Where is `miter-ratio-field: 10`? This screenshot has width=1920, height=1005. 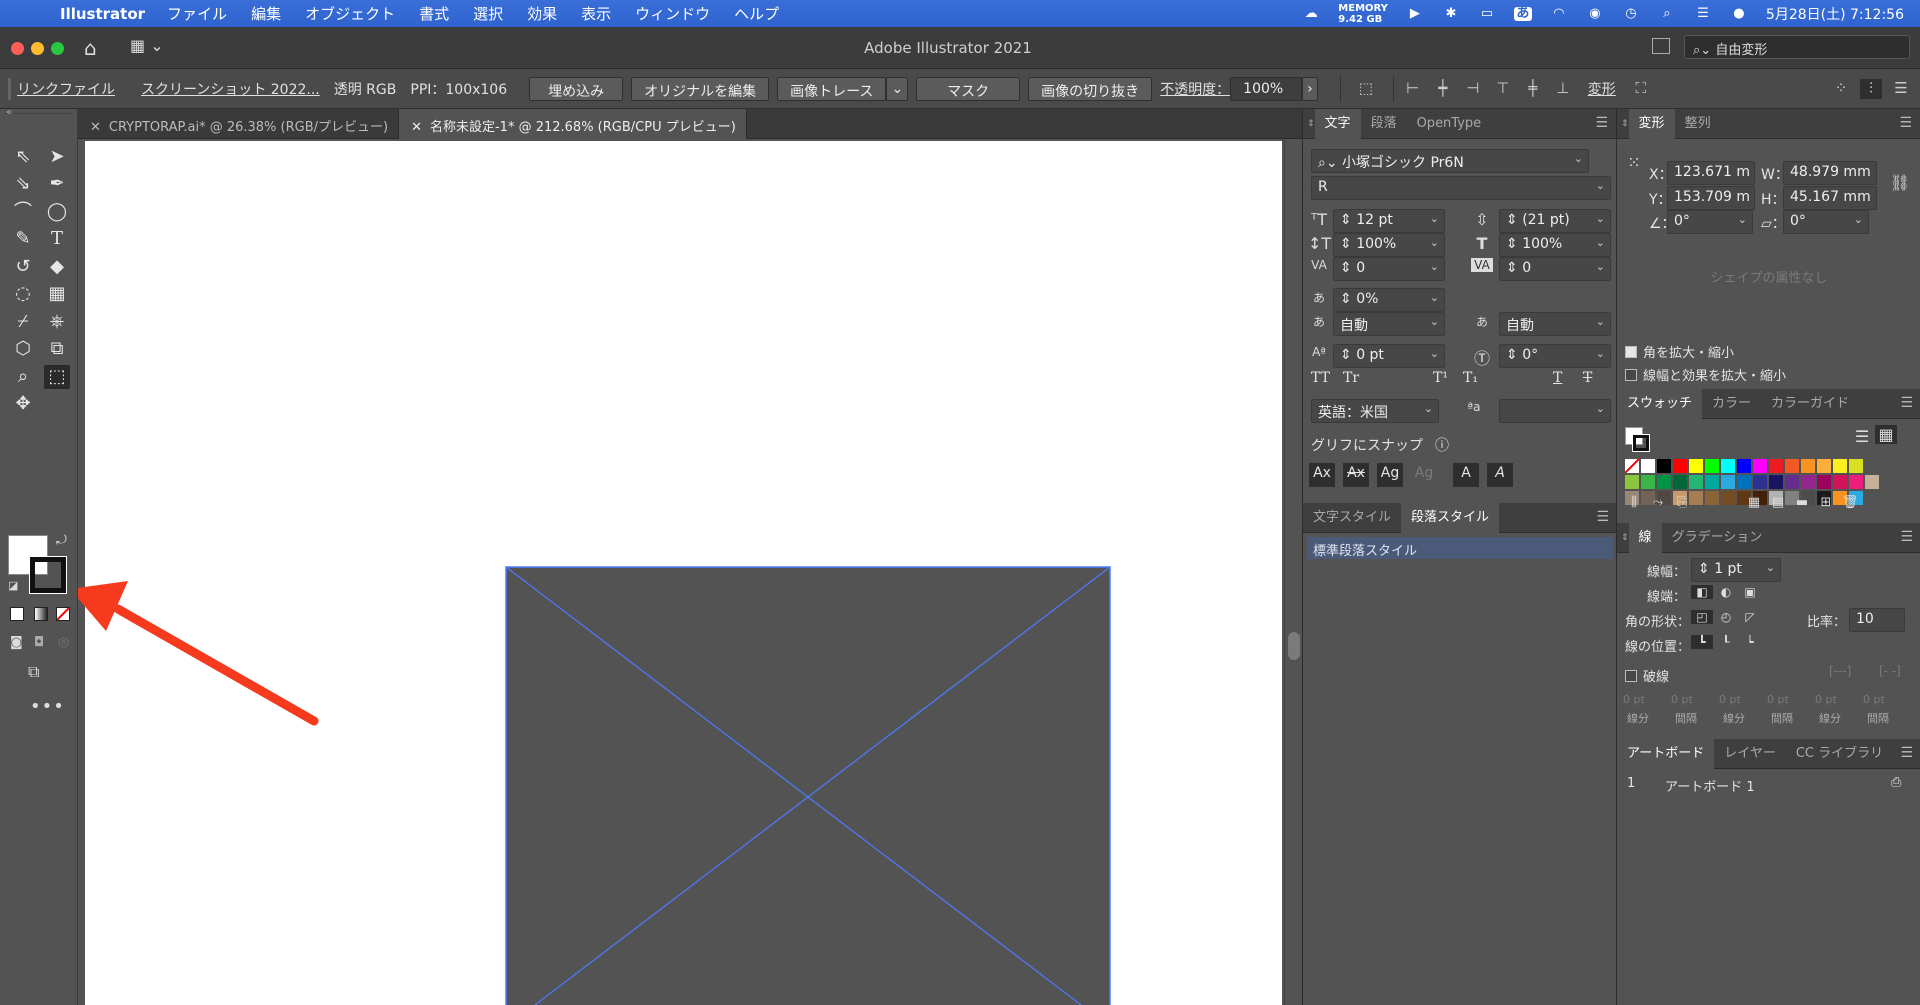
miter-ratio-field: 10 is located at coordinates (1877, 620).